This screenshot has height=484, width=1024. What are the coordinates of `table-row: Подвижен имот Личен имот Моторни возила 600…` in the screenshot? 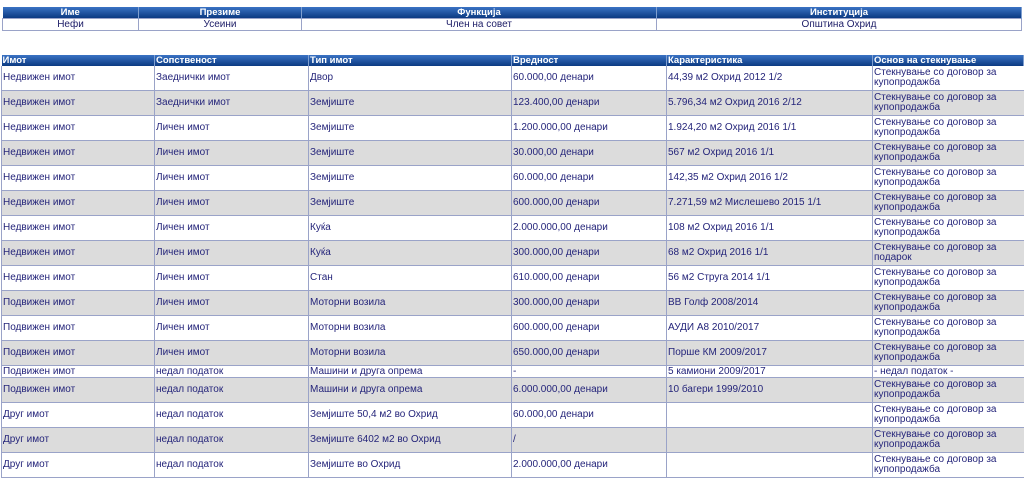 It's located at (512, 328).